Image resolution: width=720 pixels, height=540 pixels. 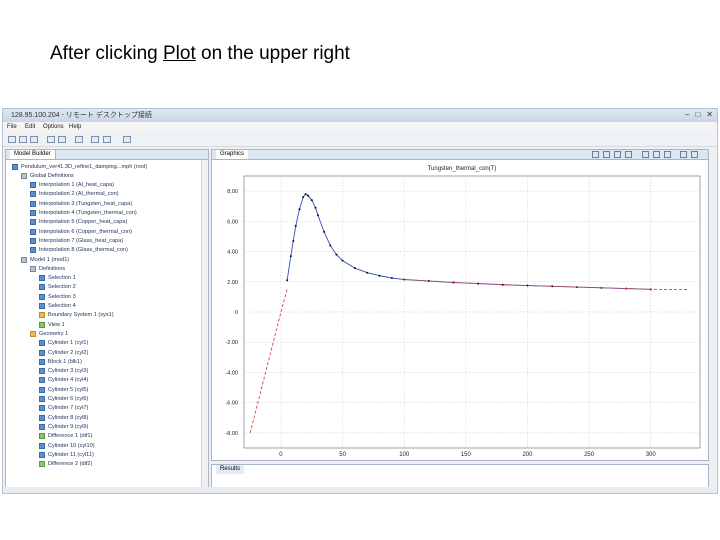 What do you see at coordinates (57, 296) in the screenshot?
I see `tree-item: Selection 3` at bounding box center [57, 296].